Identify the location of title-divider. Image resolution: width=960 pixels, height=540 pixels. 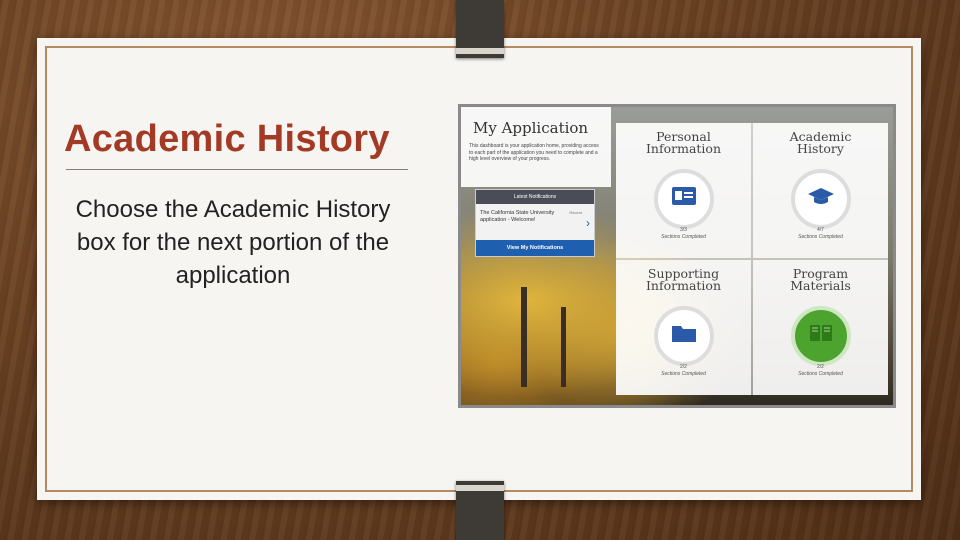
(237, 169).